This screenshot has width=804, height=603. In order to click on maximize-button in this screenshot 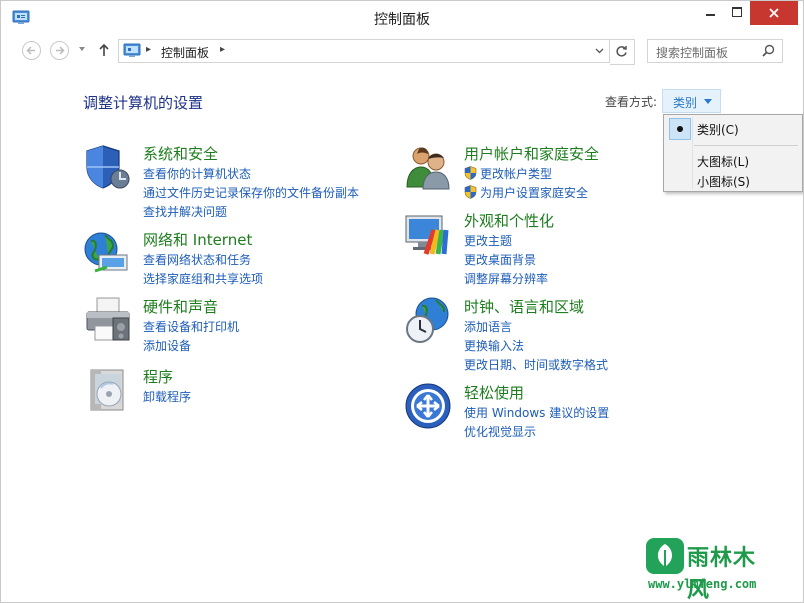, I will do `click(737, 13)`.